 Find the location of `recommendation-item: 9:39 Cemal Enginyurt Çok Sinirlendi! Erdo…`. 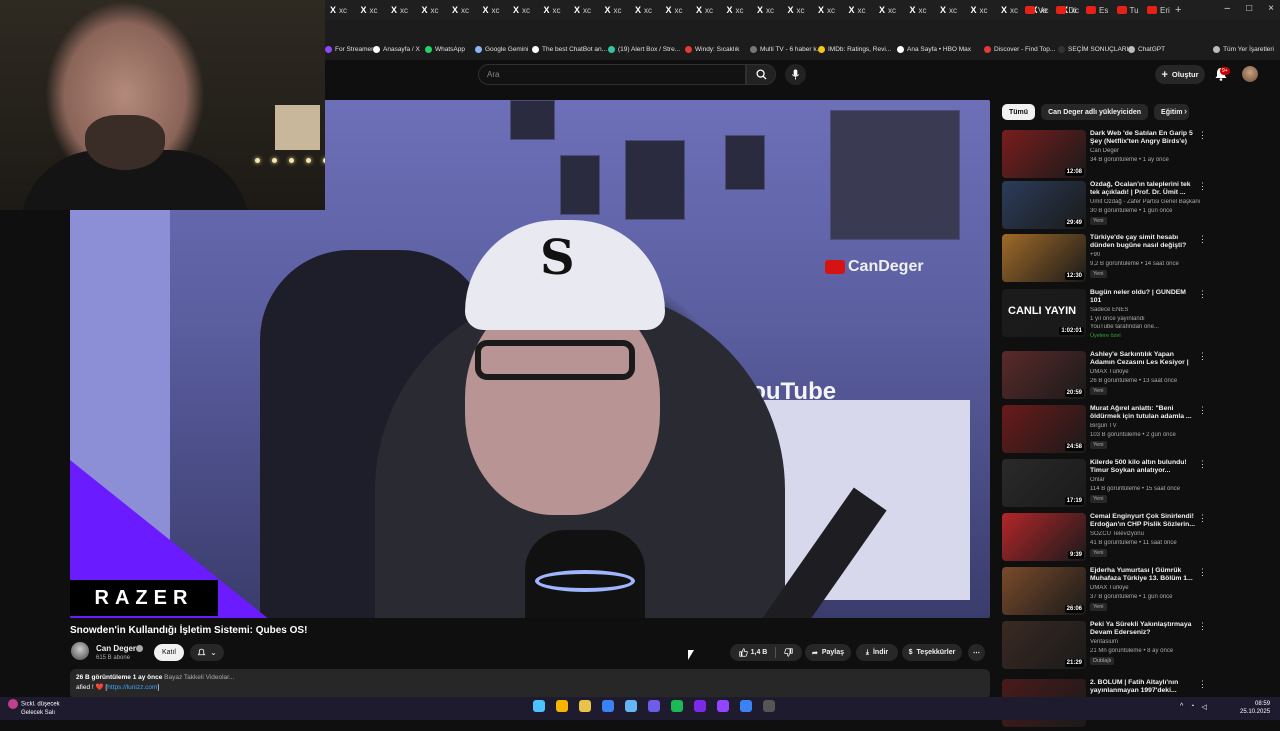

recommendation-item: 9:39 Cemal Enginyurt Çok Sinirlendi! Erdo… is located at coordinates (1137, 539).